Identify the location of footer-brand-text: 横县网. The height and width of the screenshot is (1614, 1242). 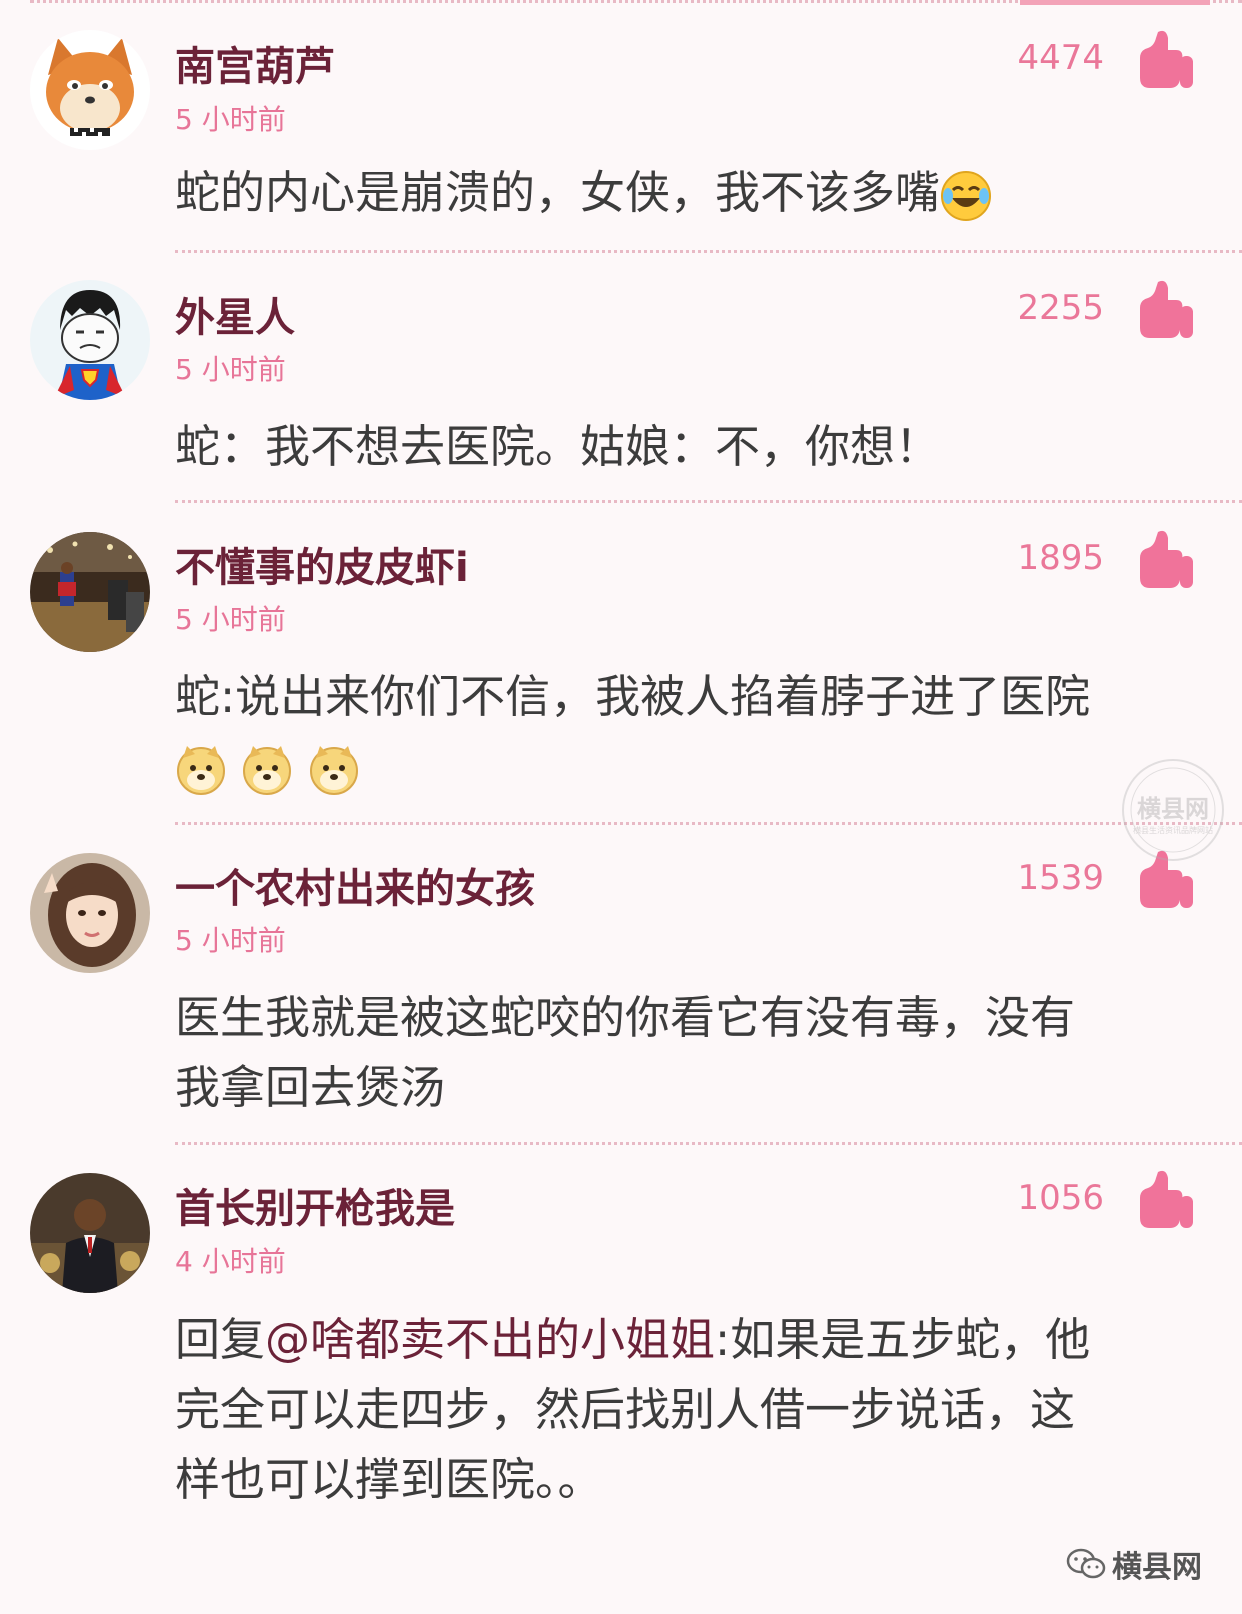
(1157, 1567).